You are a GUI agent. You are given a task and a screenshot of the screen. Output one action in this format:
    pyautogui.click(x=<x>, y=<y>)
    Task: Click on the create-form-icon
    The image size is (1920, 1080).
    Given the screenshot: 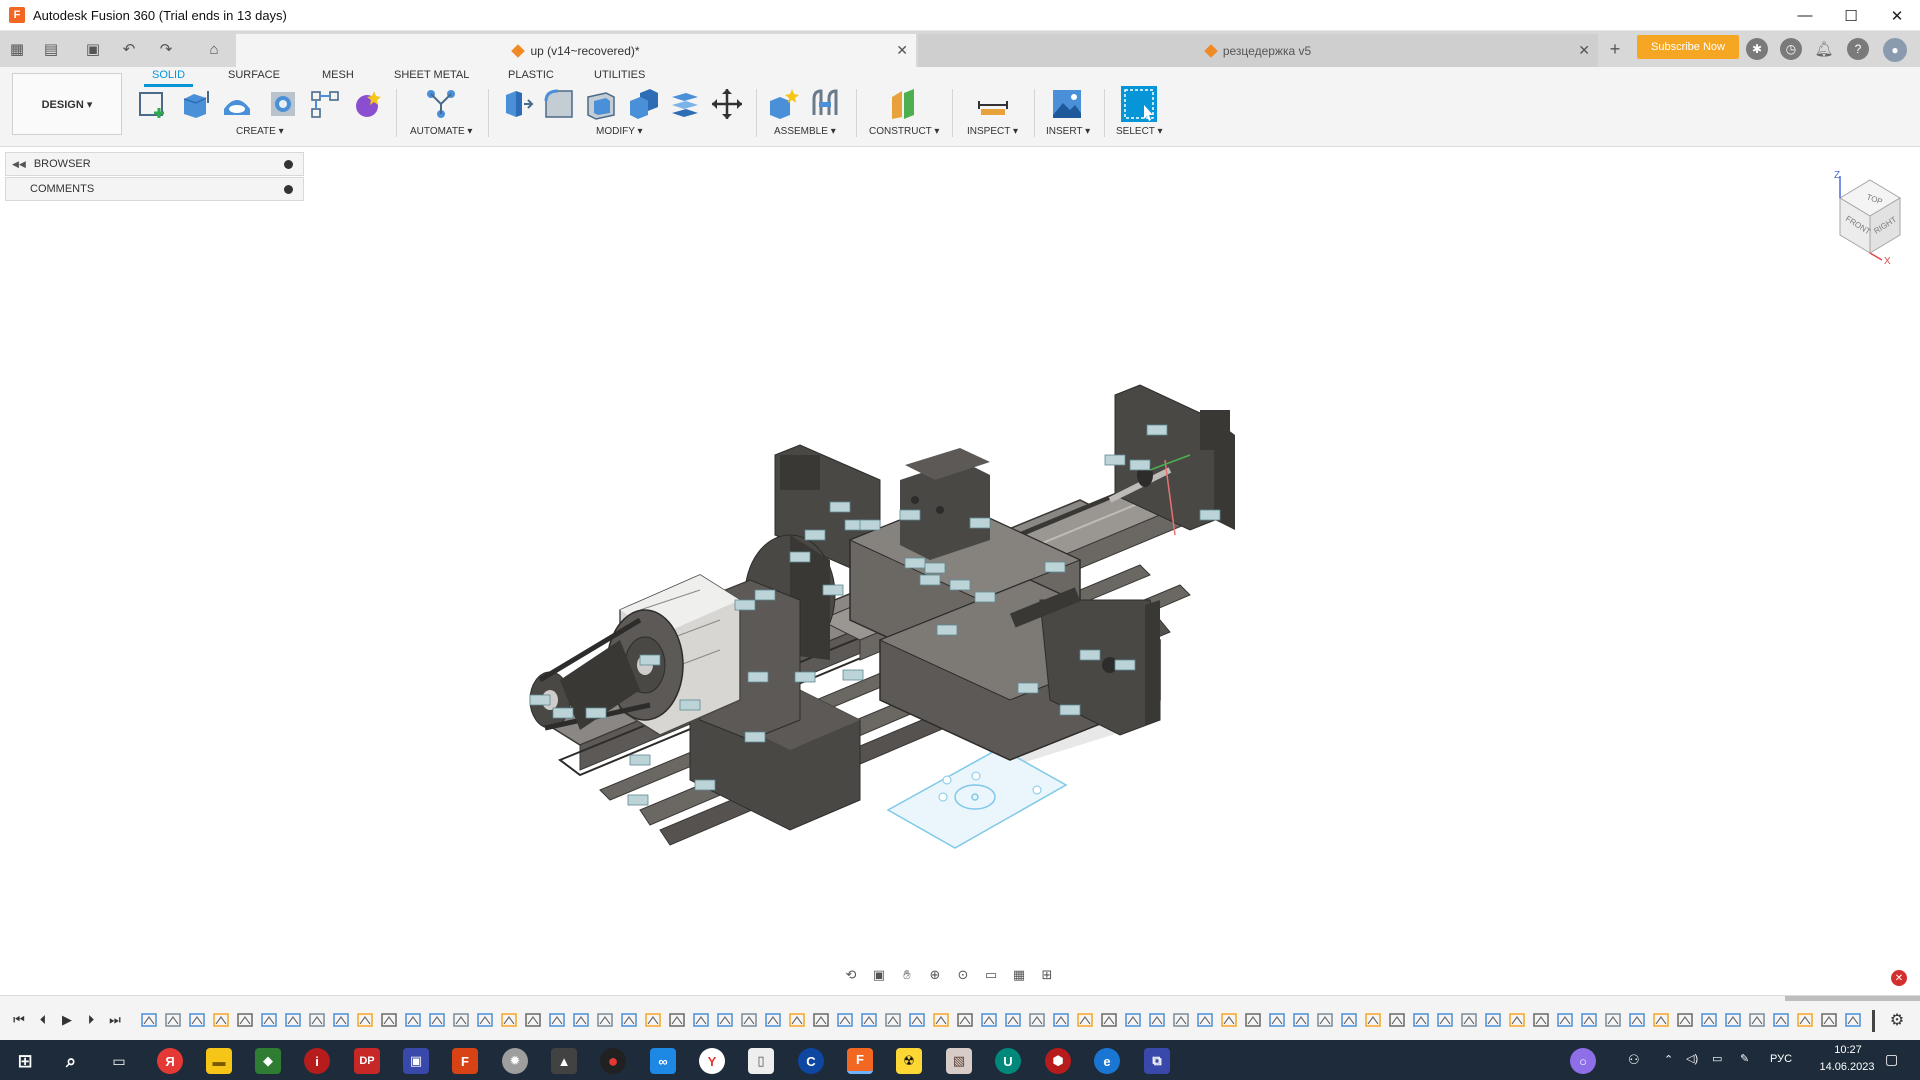 What is the action you would take?
    pyautogui.click(x=367, y=104)
    